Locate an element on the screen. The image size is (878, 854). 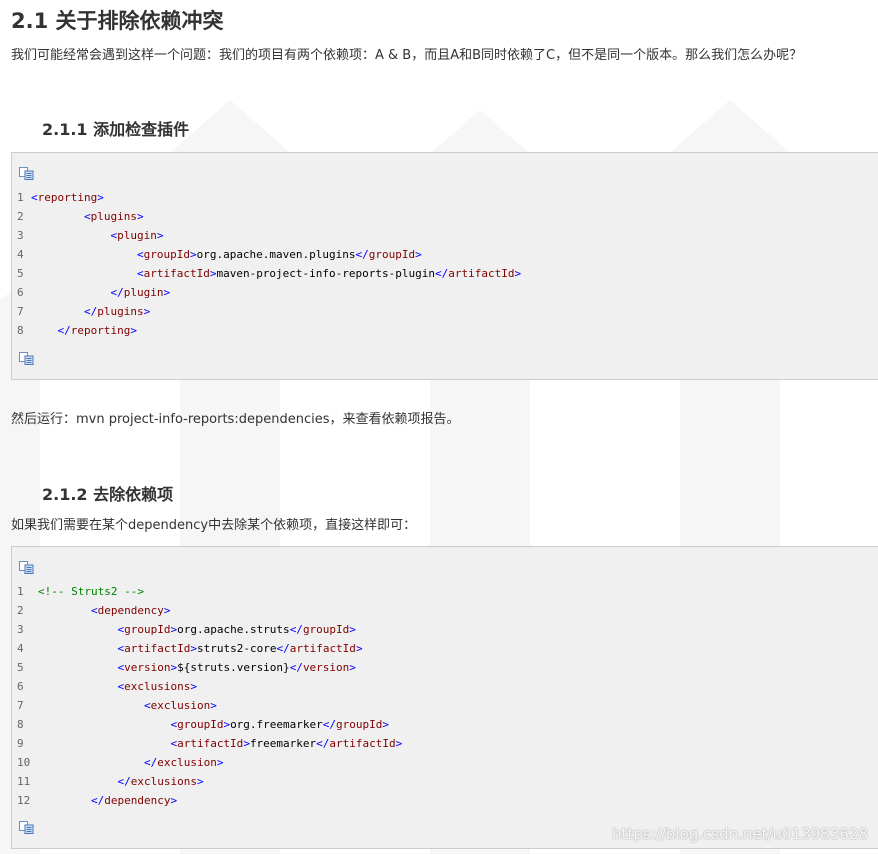
remove-dependency-paragraph: 如果我们需要在某个dependency中去除某个依赖项，直接这样即可： is located at coordinates (214, 525).